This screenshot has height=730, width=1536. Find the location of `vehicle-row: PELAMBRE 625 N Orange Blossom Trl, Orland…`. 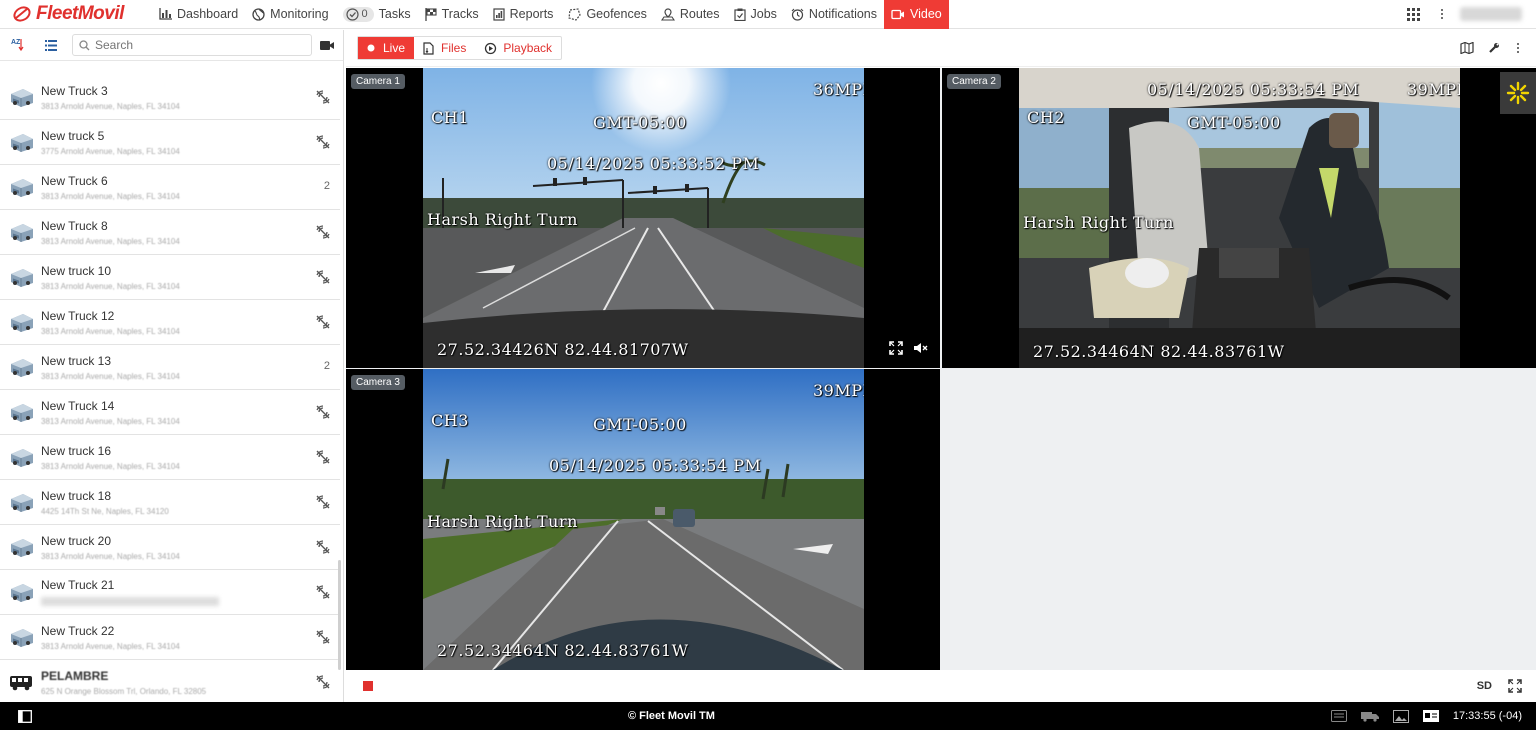

vehicle-row: PELAMBRE 625 N Orange Blossom Trl, Orland… is located at coordinates (170, 681).